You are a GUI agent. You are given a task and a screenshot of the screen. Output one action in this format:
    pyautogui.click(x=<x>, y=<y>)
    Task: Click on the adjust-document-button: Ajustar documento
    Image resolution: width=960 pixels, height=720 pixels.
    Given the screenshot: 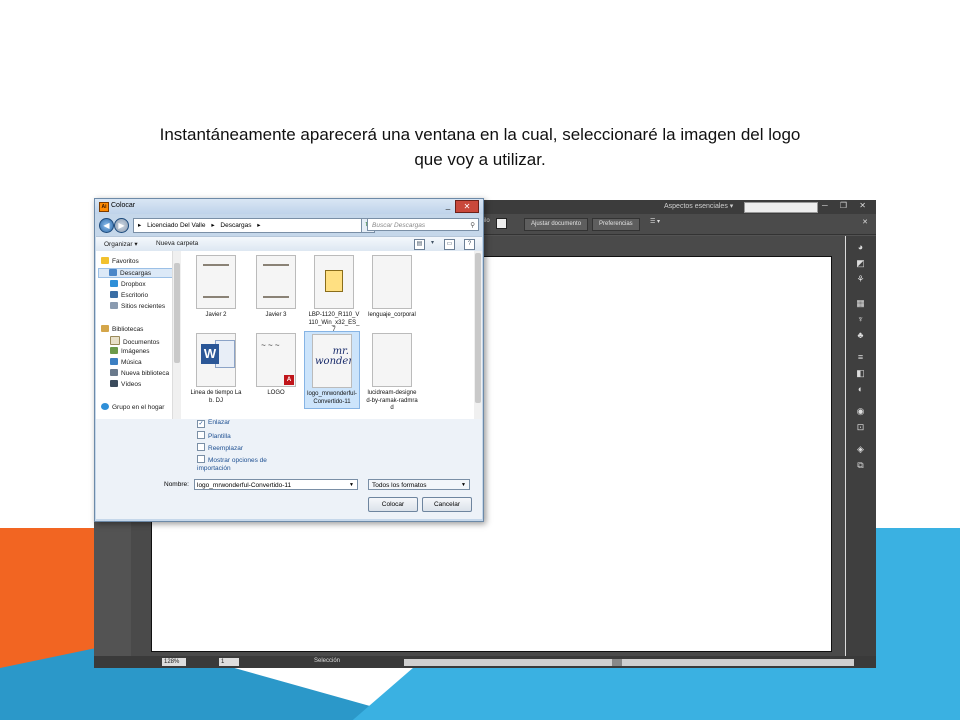 What is the action you would take?
    pyautogui.click(x=556, y=224)
    